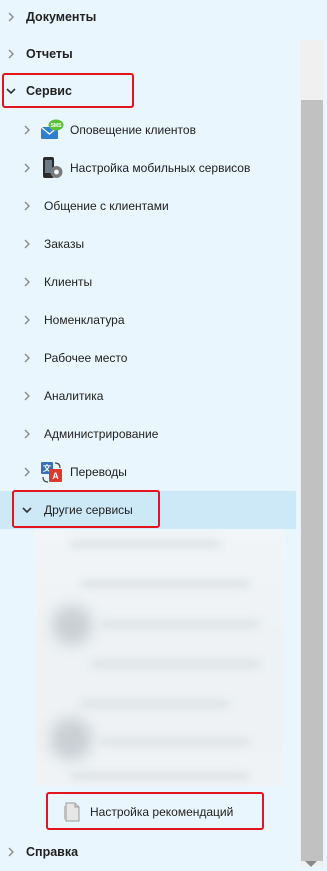 Image resolution: width=327 pixels, height=871 pixels. Describe the element at coordinates (61, 17) in the screenshot. I see `tree-item-label: Документы` at that location.